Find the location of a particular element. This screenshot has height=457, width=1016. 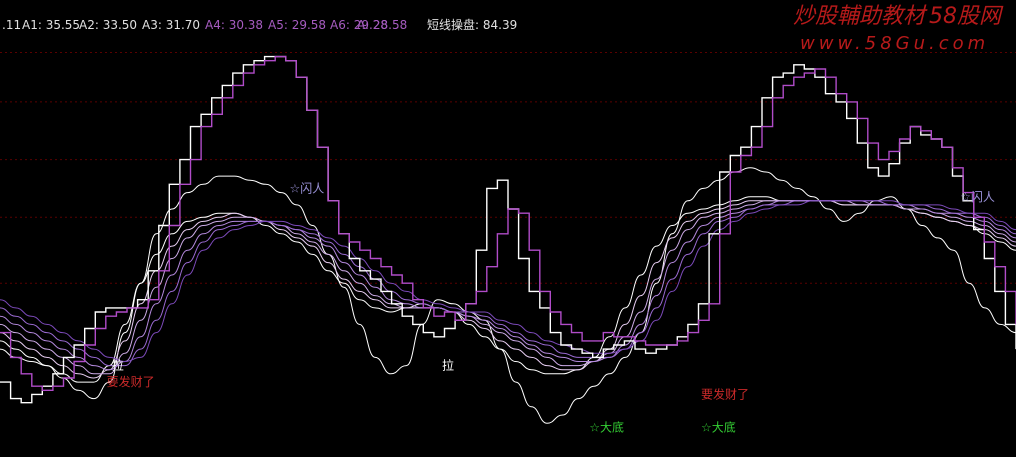

header-a1: A1: 35.55 is located at coordinates (51, 25).